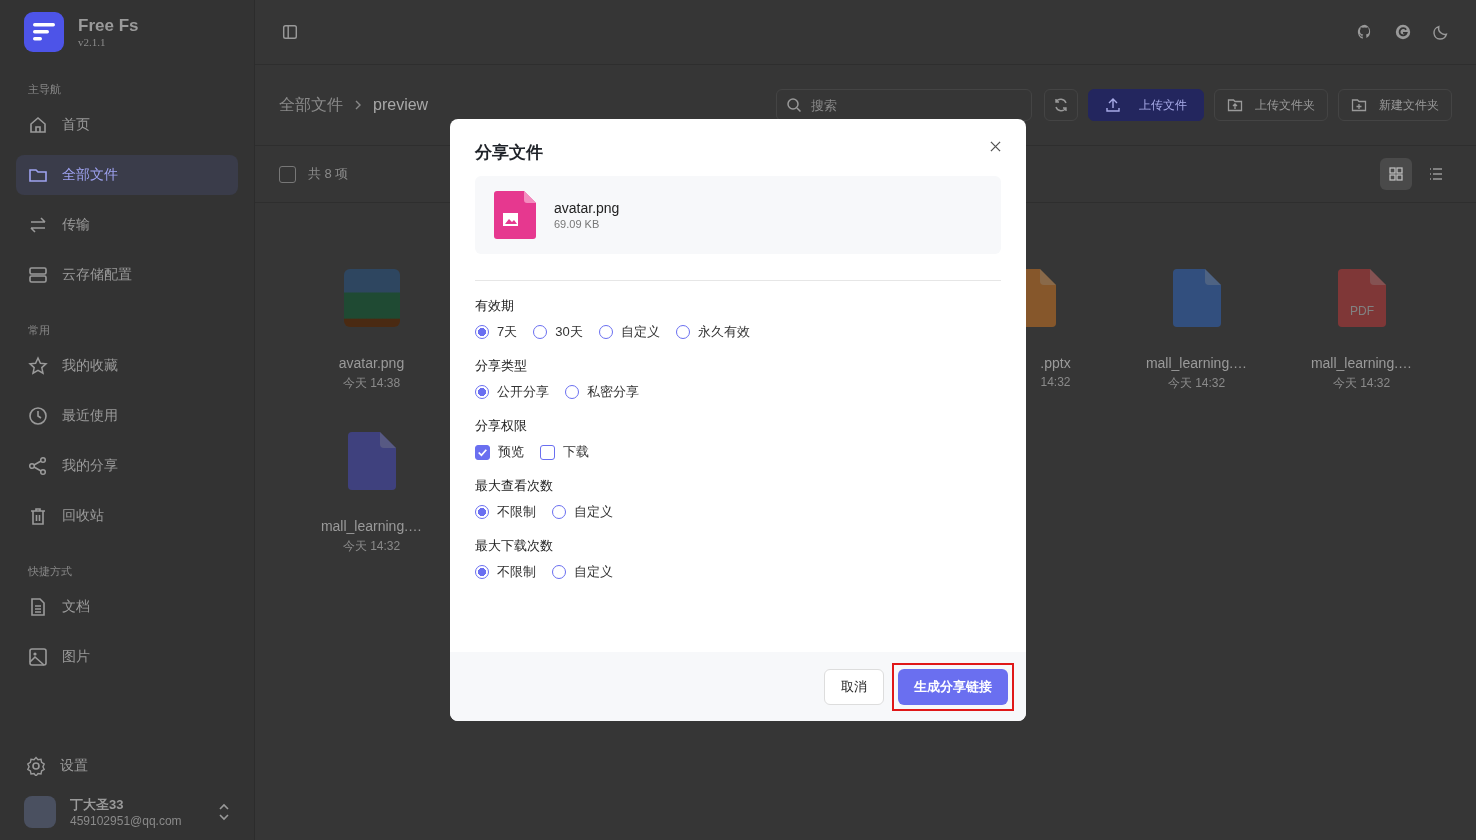  I want to click on trash-icon, so click(38, 516).